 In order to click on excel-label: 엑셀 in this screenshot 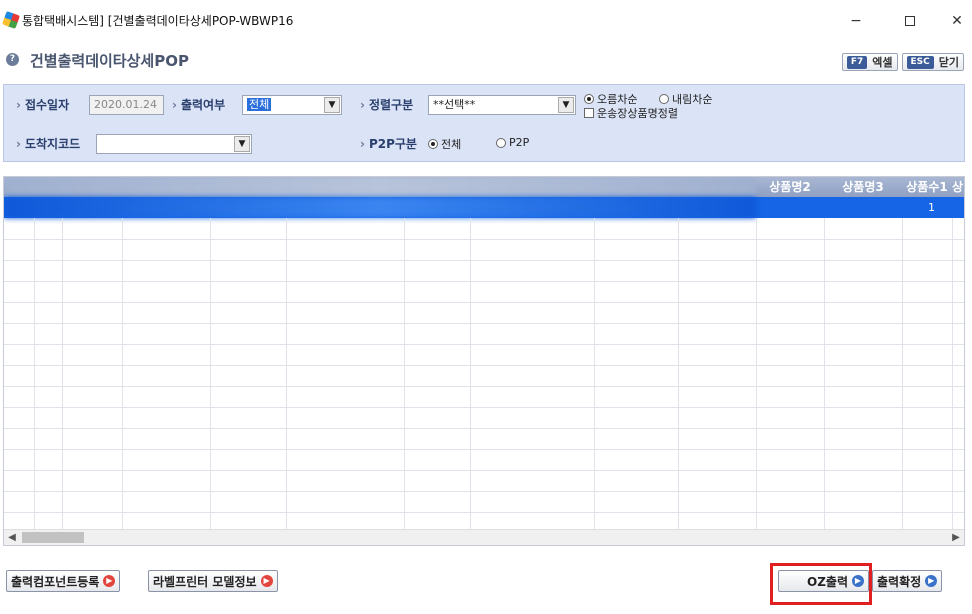, I will do `click(882, 62)`.